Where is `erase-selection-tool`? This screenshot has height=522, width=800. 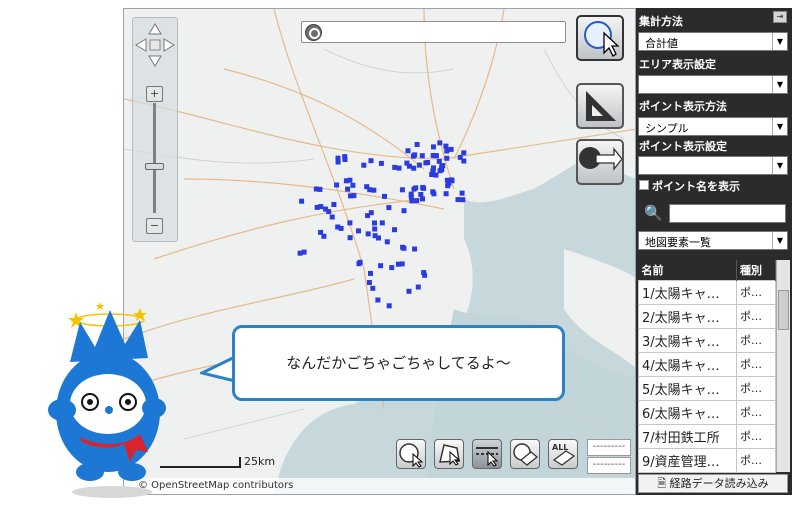
erase-selection-tool is located at coordinates (525, 454).